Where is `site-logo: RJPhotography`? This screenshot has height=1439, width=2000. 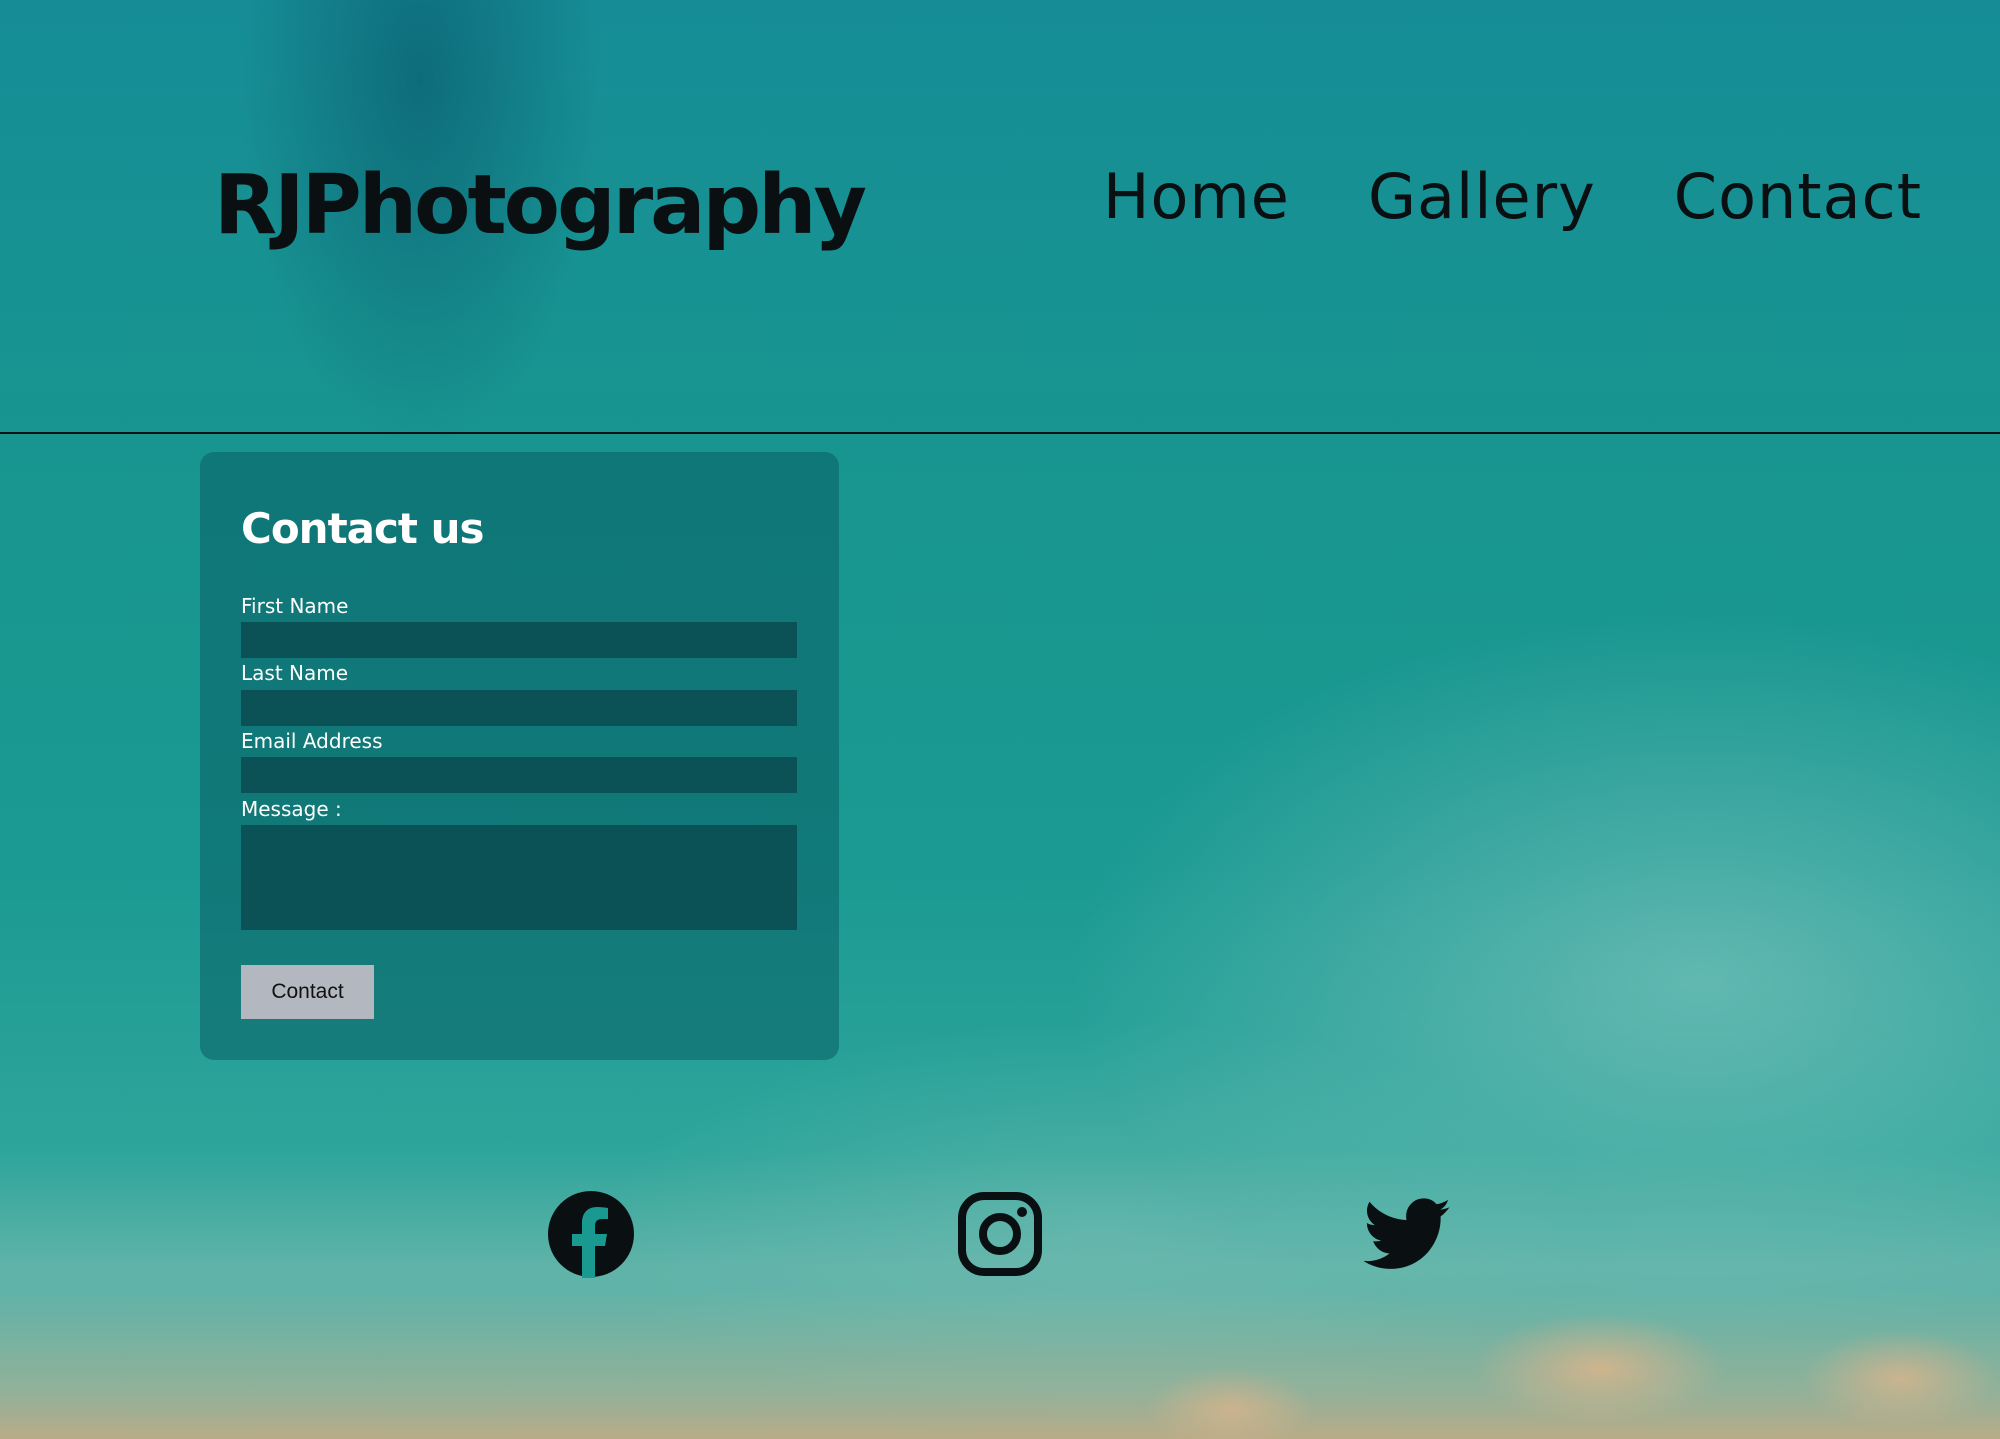
site-logo: RJPhotography is located at coordinates (540, 205).